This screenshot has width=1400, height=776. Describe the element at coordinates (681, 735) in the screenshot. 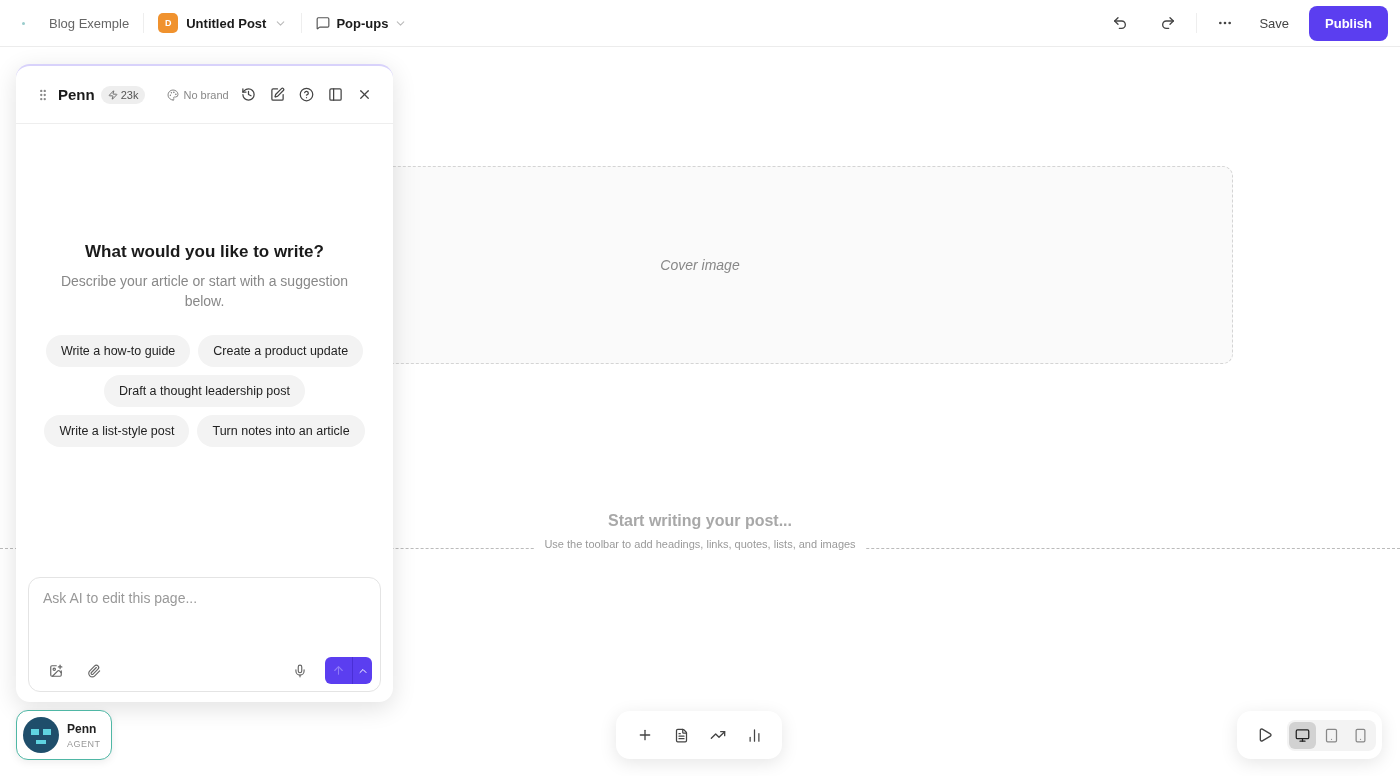

I see `document-icon` at that location.